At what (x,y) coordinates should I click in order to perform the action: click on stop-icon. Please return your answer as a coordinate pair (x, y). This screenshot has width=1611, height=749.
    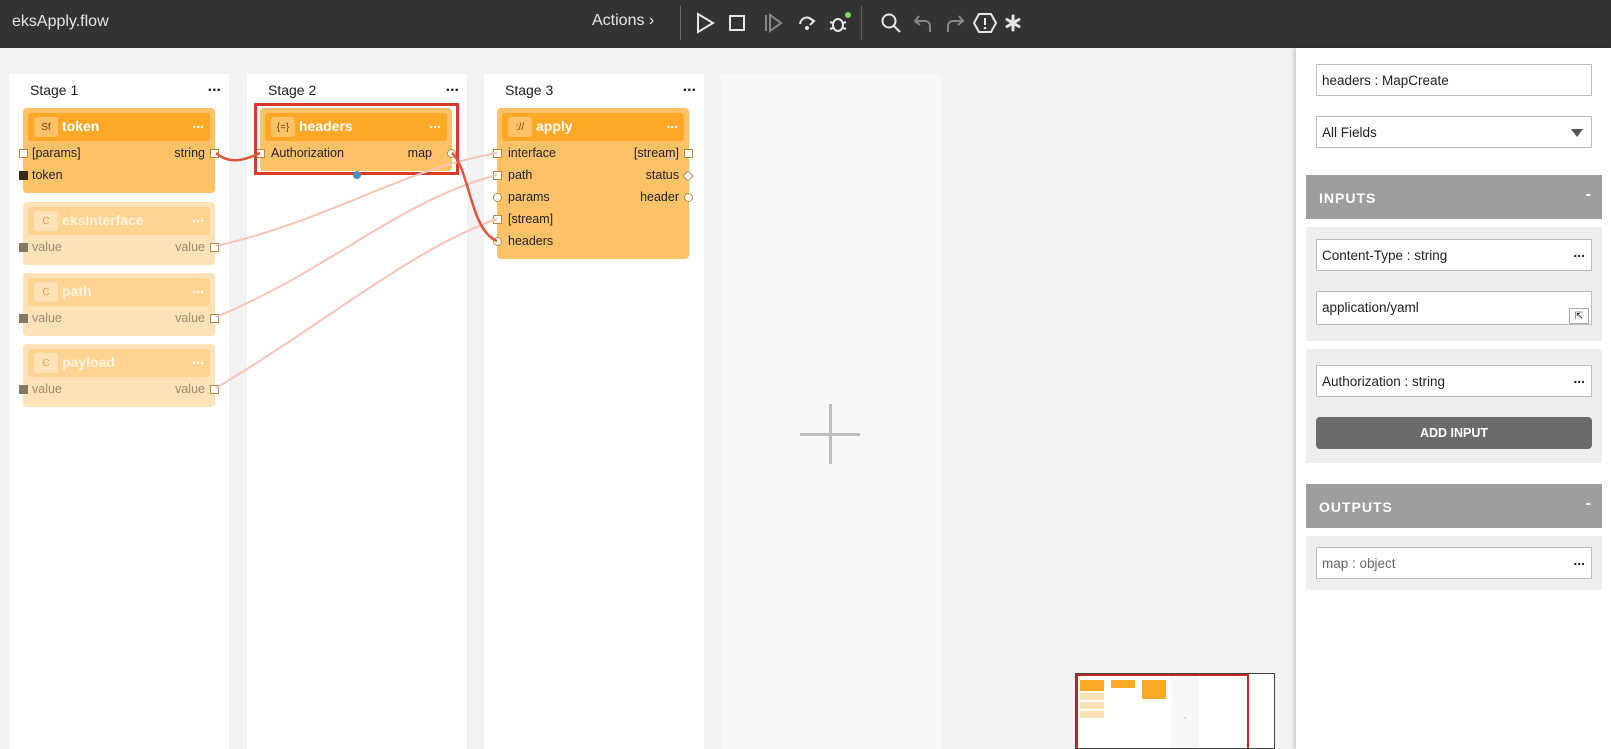
    Looking at the image, I should click on (737, 23).